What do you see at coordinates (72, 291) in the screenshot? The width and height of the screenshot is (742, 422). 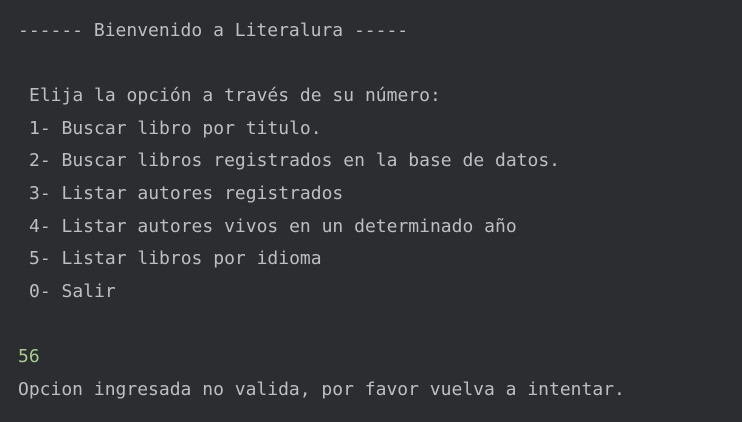 I see `menu-option-0: 0- Salir` at bounding box center [72, 291].